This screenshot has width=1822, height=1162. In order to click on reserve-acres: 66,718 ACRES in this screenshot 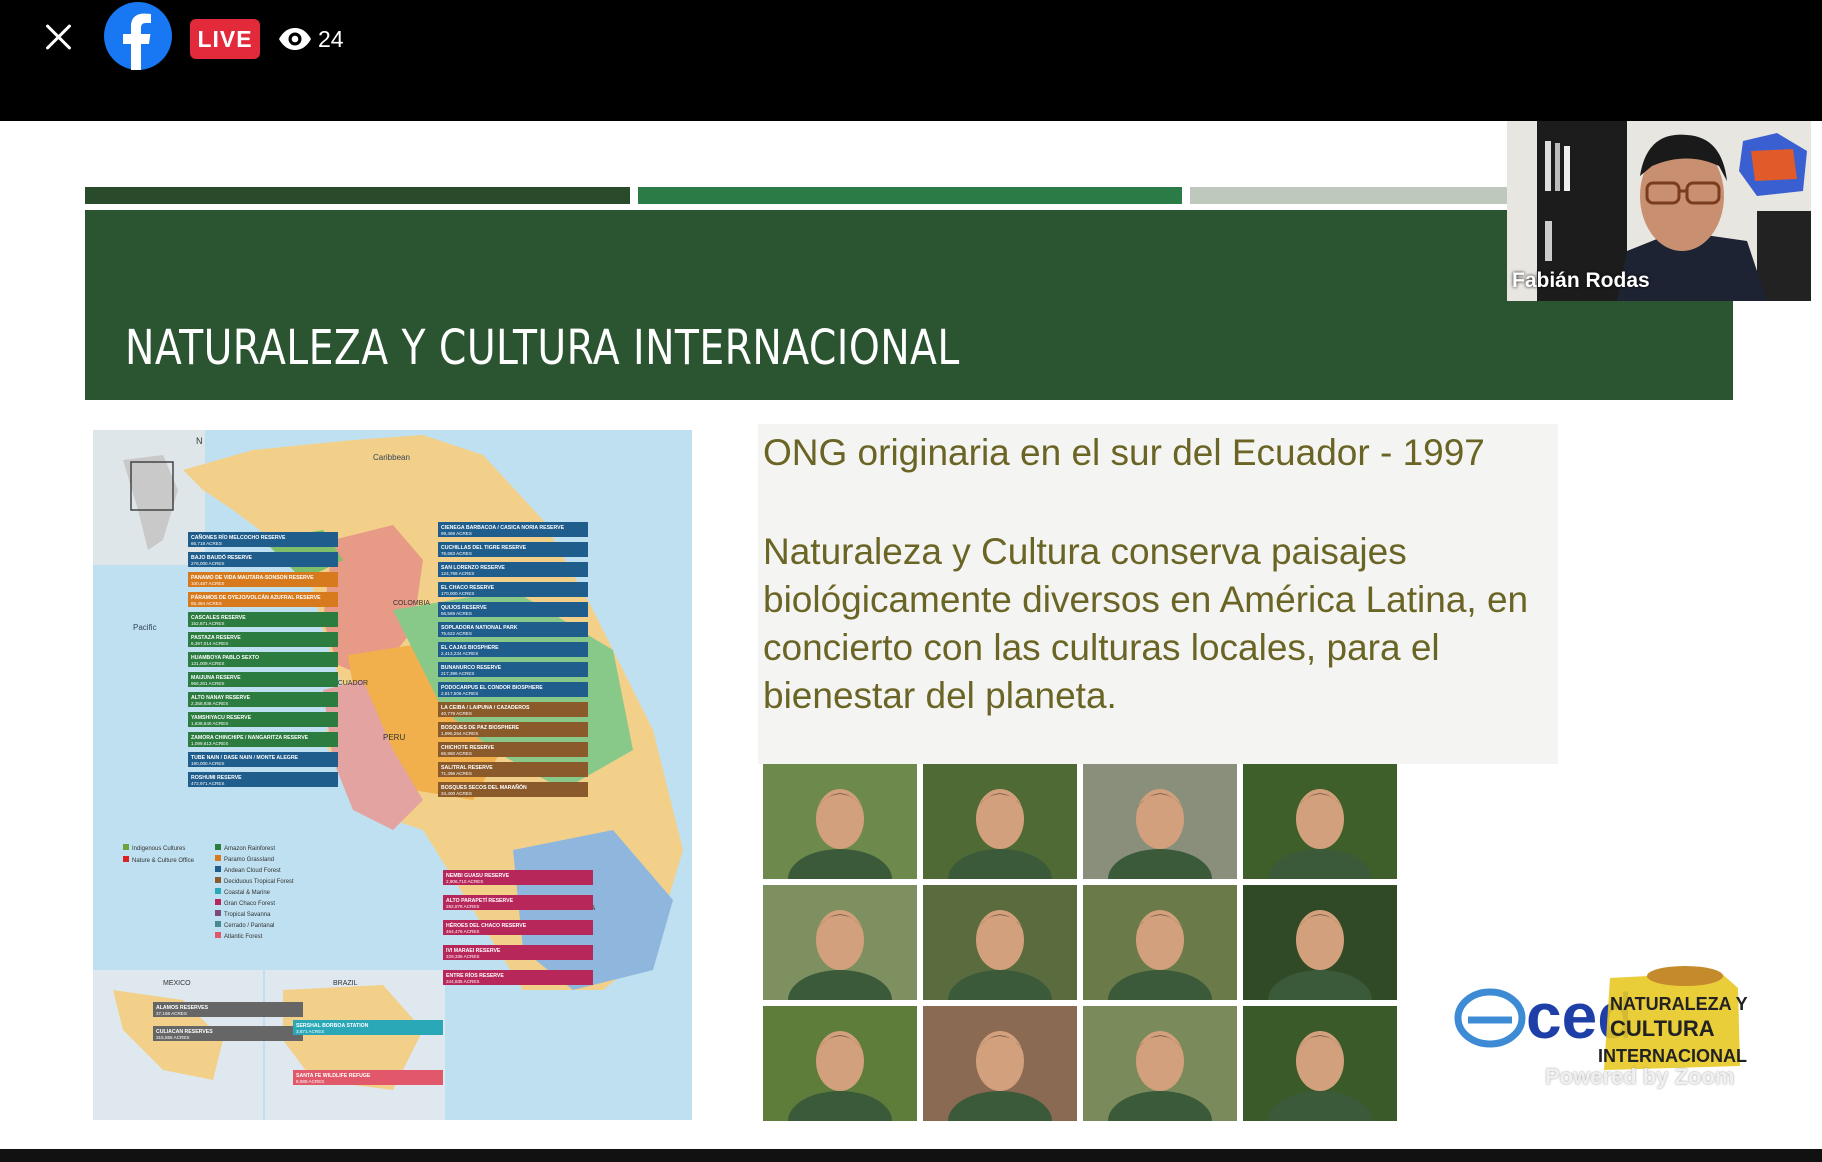, I will do `click(206, 543)`.